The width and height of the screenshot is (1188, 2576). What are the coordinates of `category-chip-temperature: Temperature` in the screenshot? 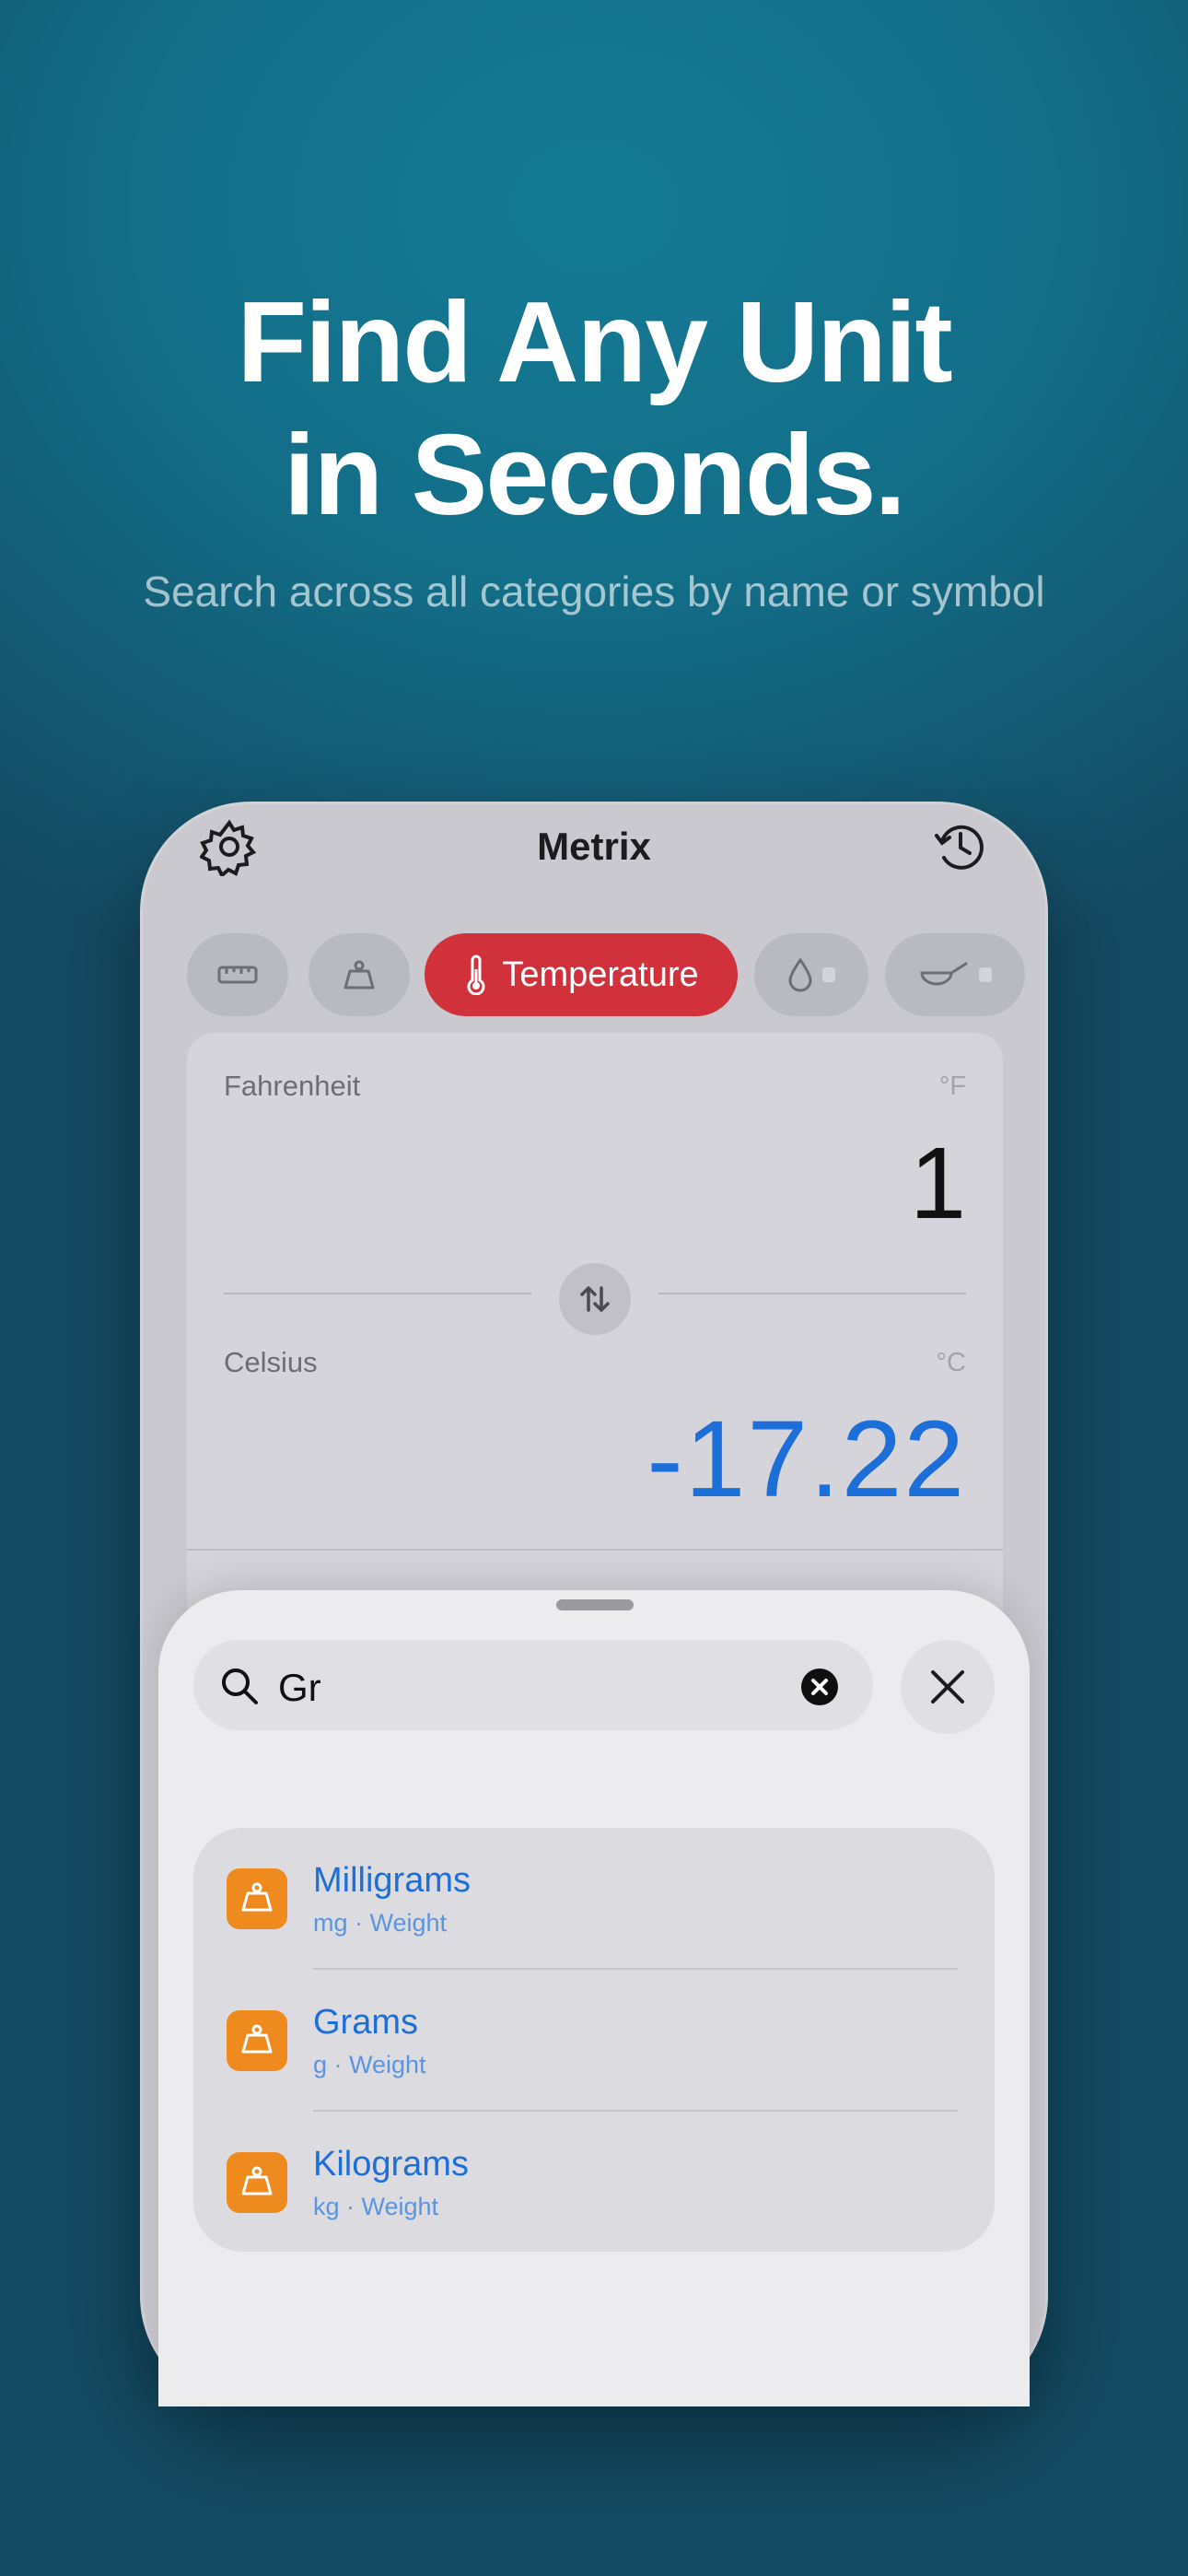 It's located at (581, 975).